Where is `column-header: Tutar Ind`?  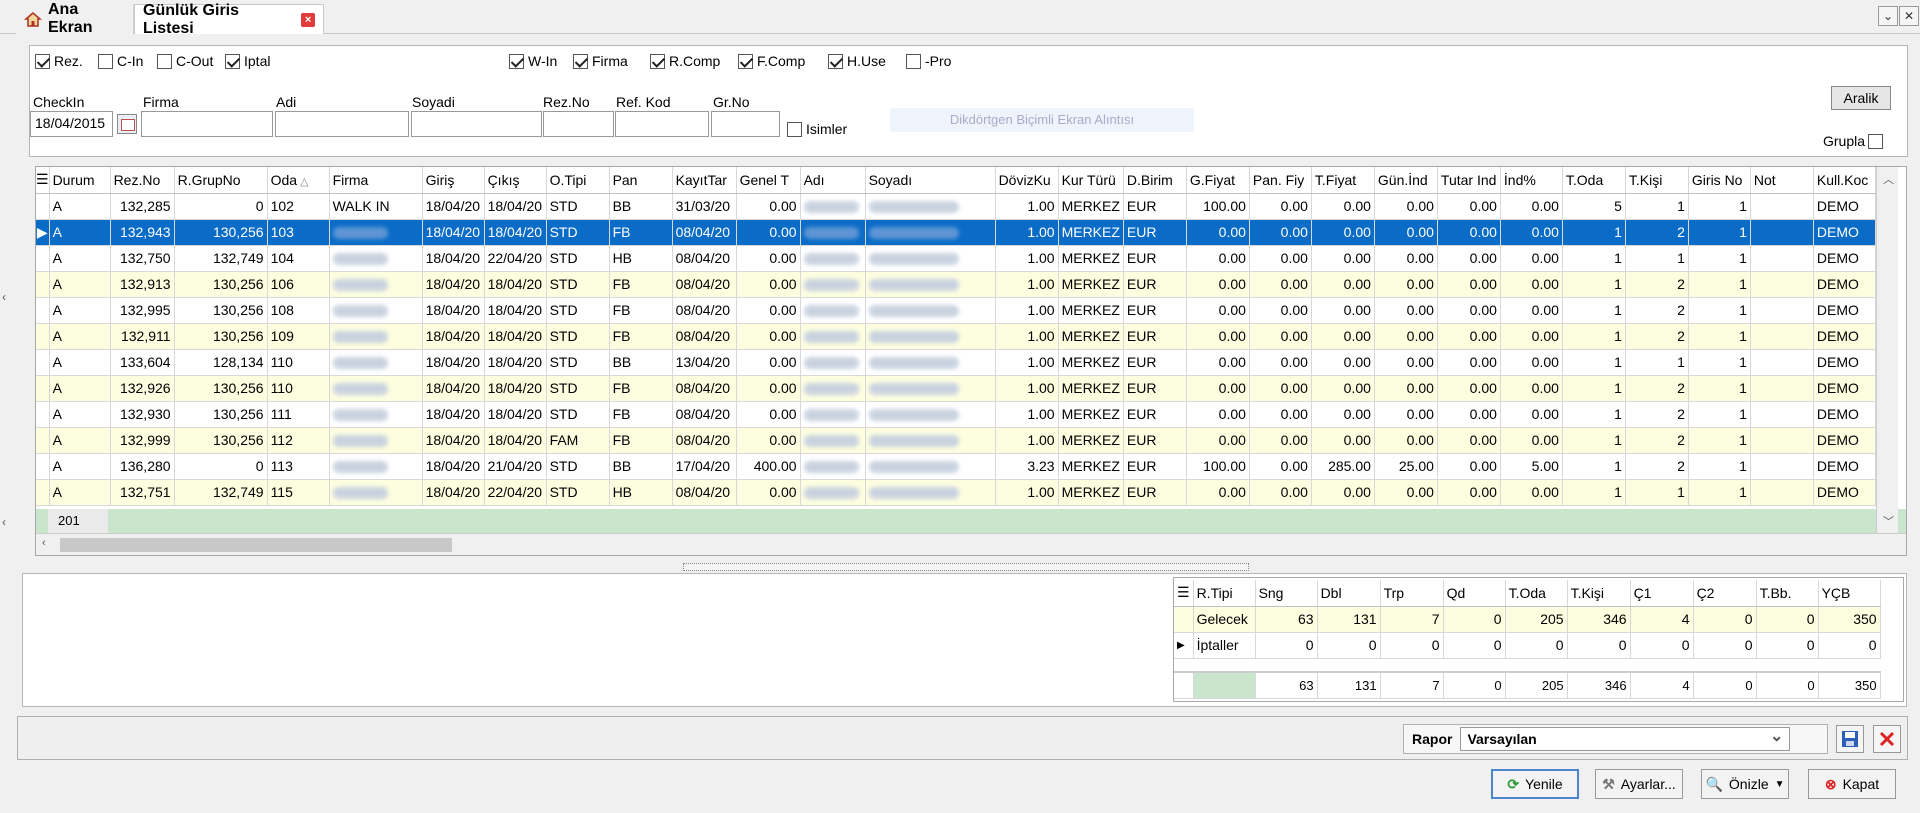
column-header: Tutar Ind is located at coordinates (1469, 180).